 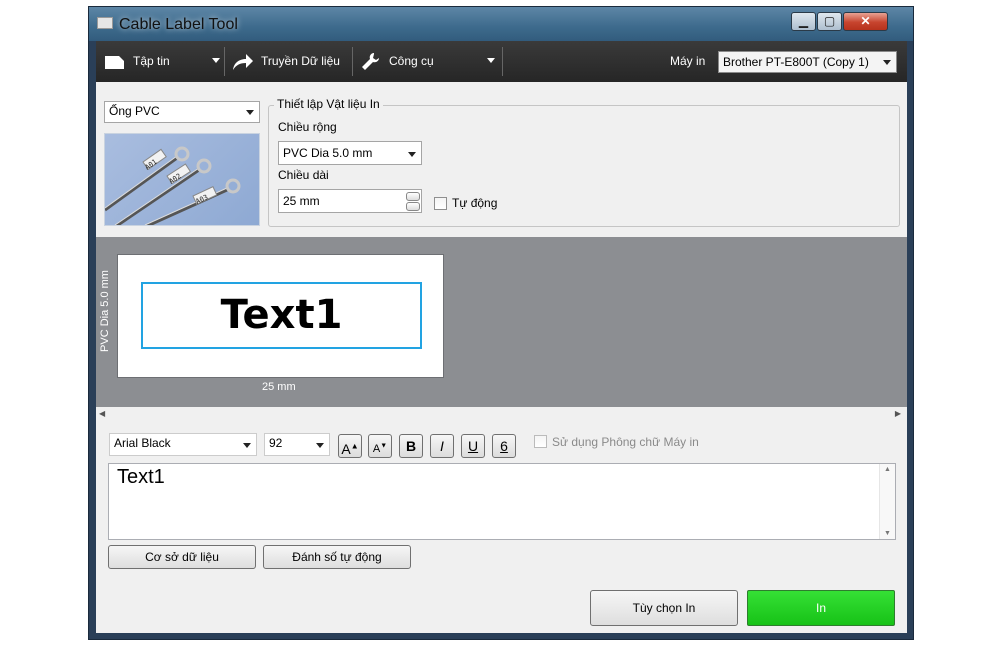 What do you see at coordinates (303, 175) in the screenshot?
I see `length-label: Chiều dài` at bounding box center [303, 175].